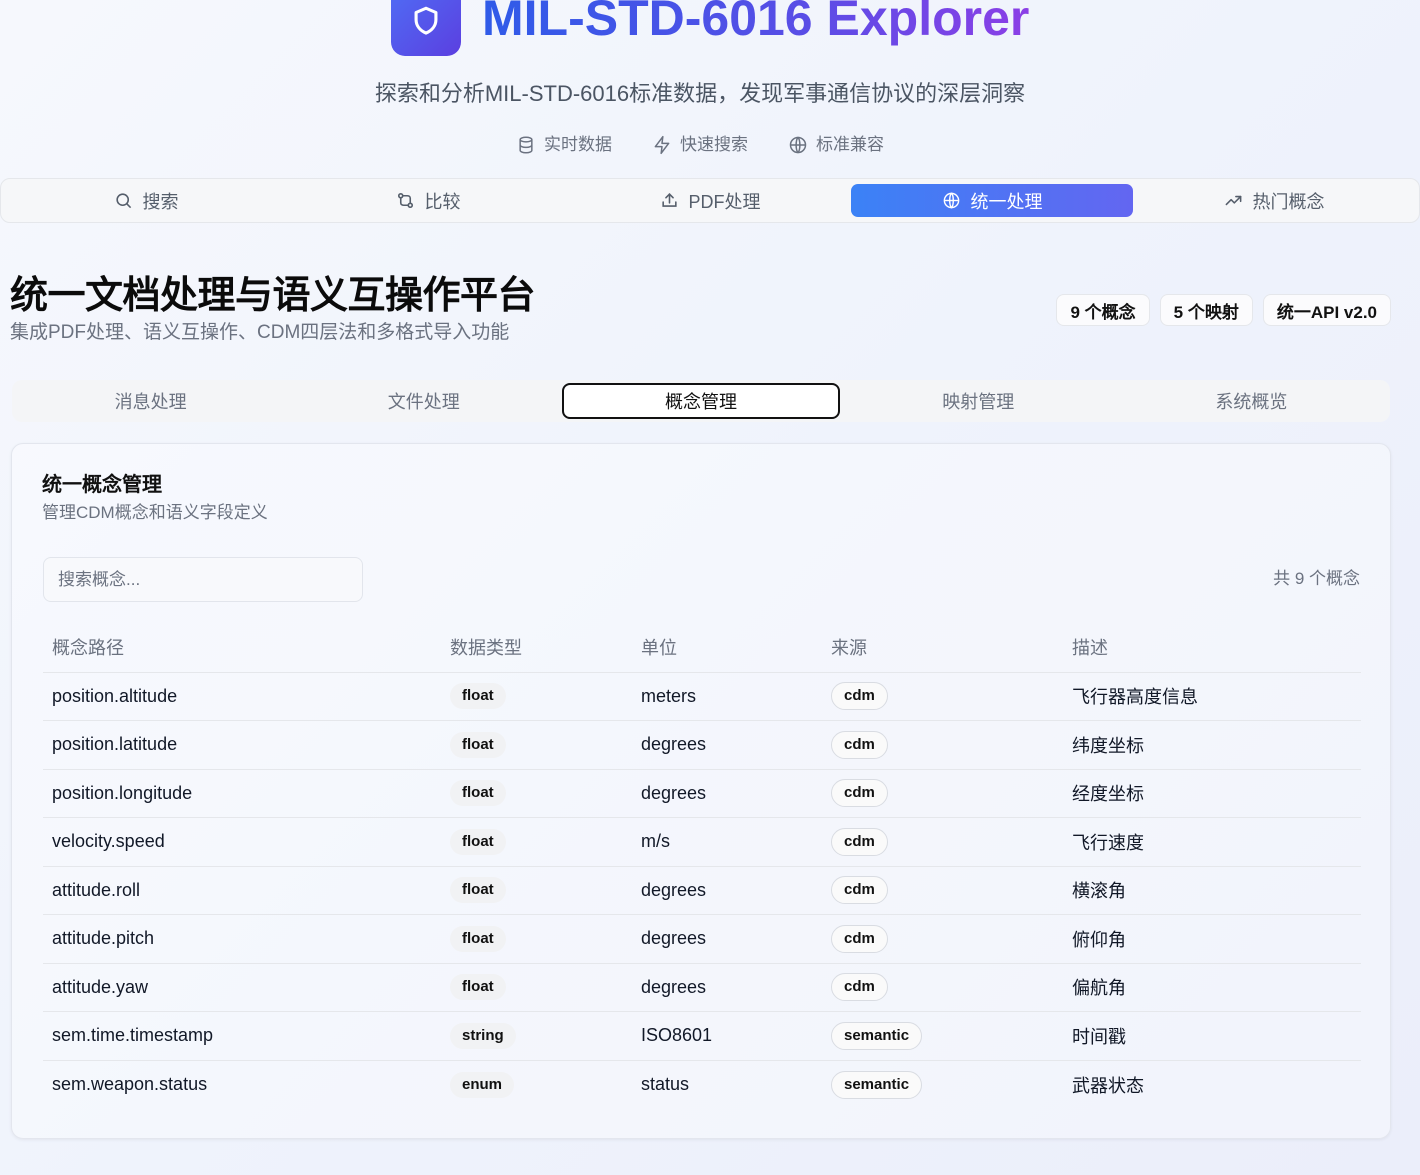  What do you see at coordinates (483, 1035) in the screenshot?
I see `type-badge: string` at bounding box center [483, 1035].